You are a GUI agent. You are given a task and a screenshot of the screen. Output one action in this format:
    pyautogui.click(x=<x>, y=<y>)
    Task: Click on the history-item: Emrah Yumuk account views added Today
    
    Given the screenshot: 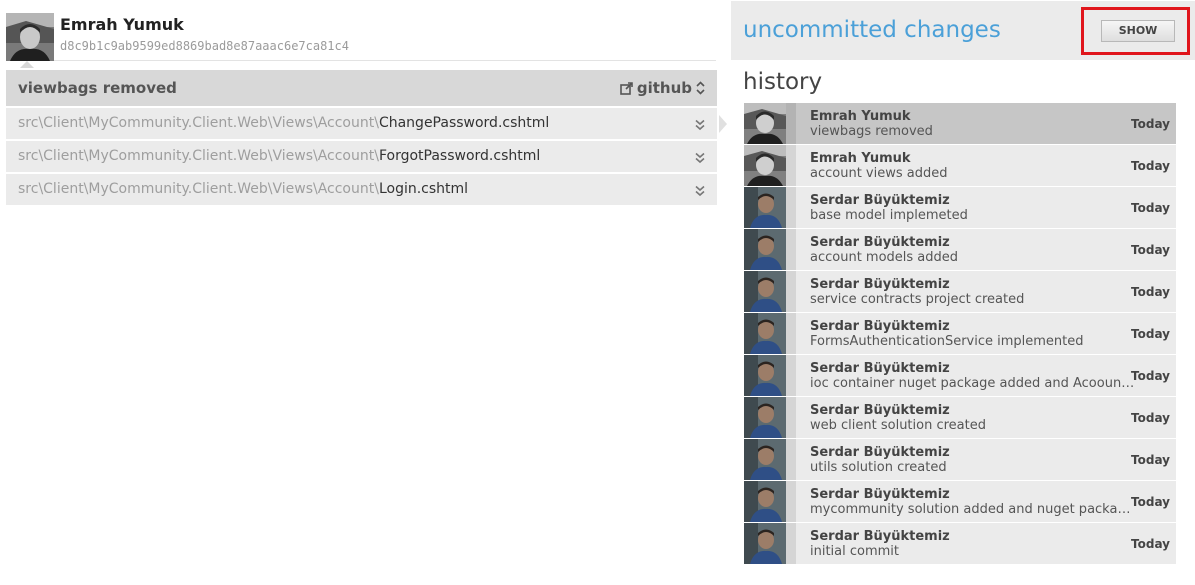 What is the action you would take?
    pyautogui.click(x=960, y=166)
    